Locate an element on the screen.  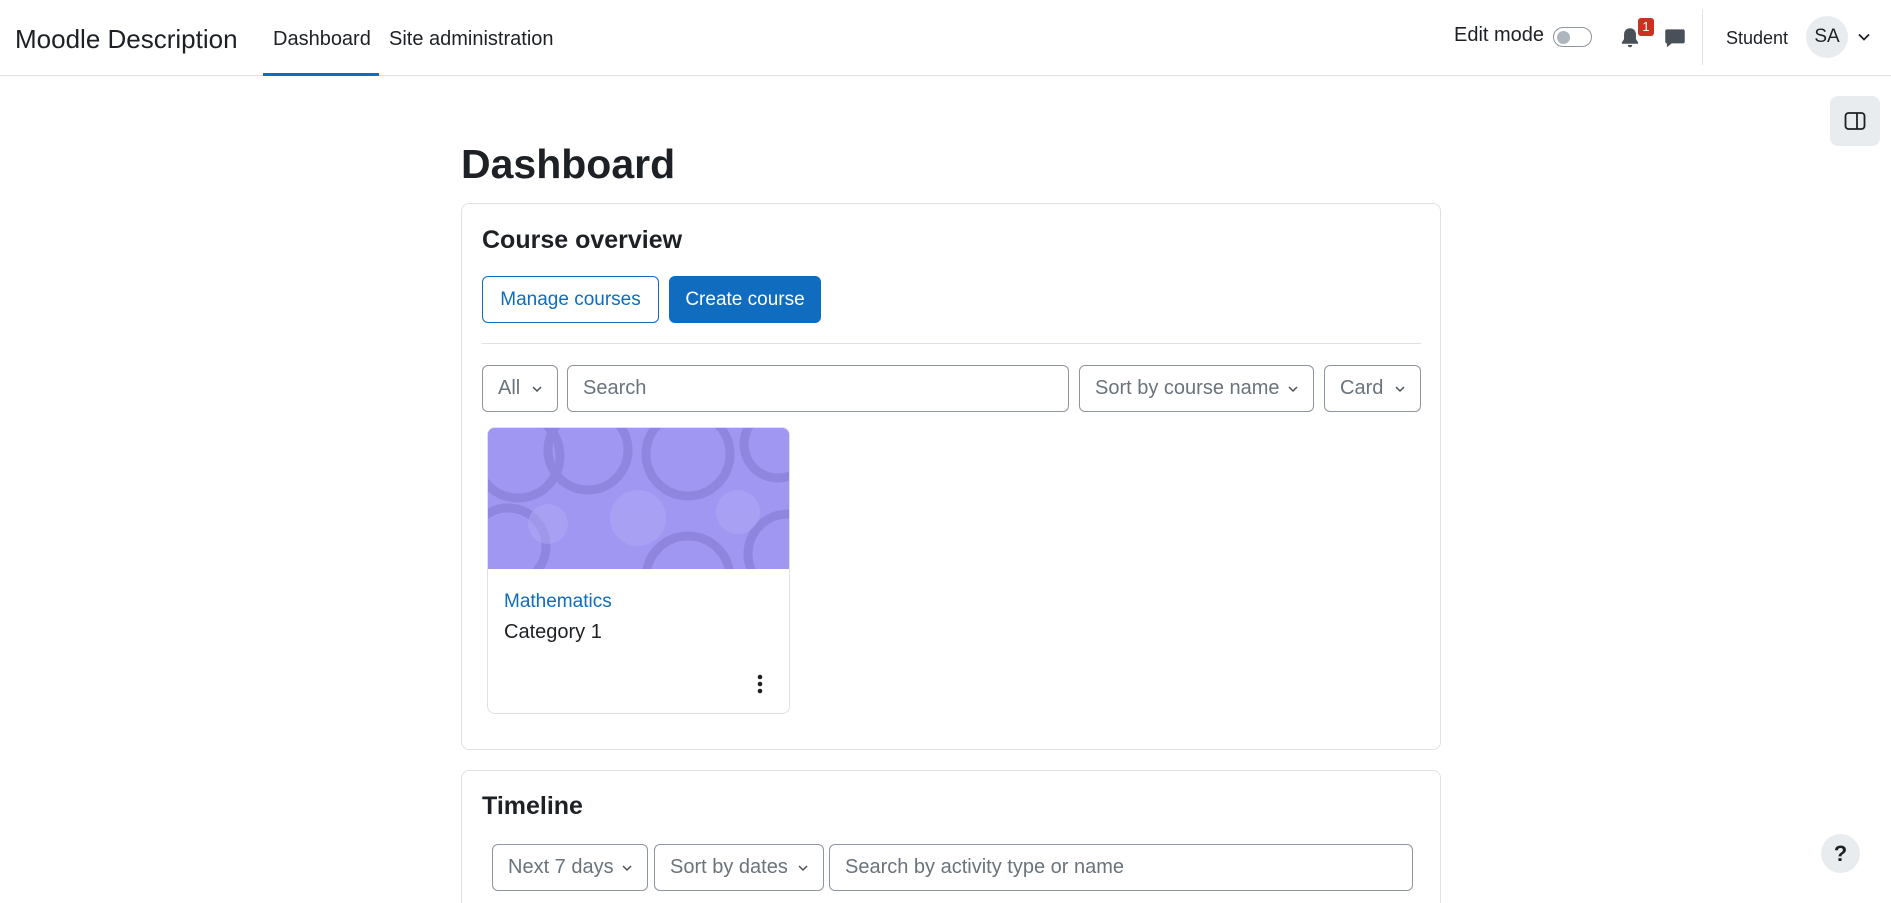
grouping-dropdown: All is located at coordinates (520, 388).